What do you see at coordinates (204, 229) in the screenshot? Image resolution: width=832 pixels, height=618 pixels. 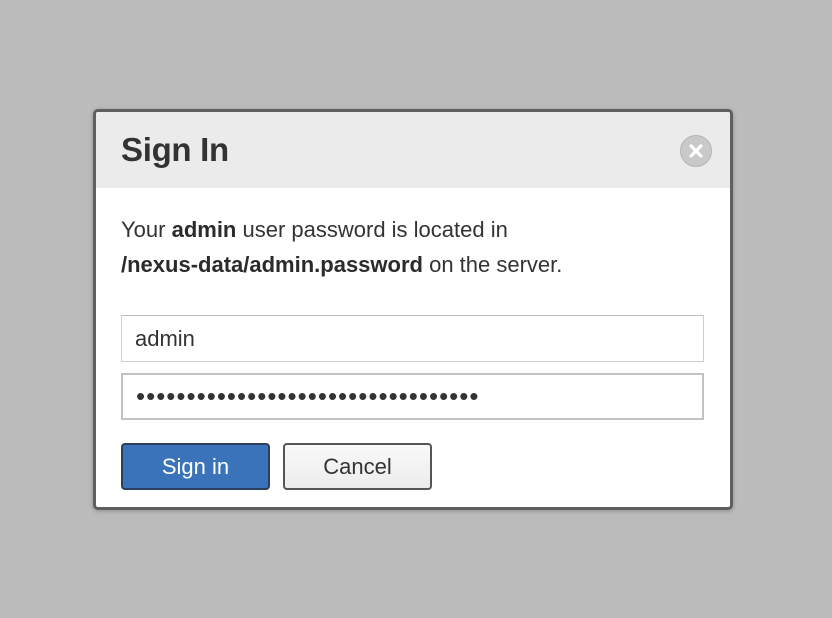 I see `message-username: admin` at bounding box center [204, 229].